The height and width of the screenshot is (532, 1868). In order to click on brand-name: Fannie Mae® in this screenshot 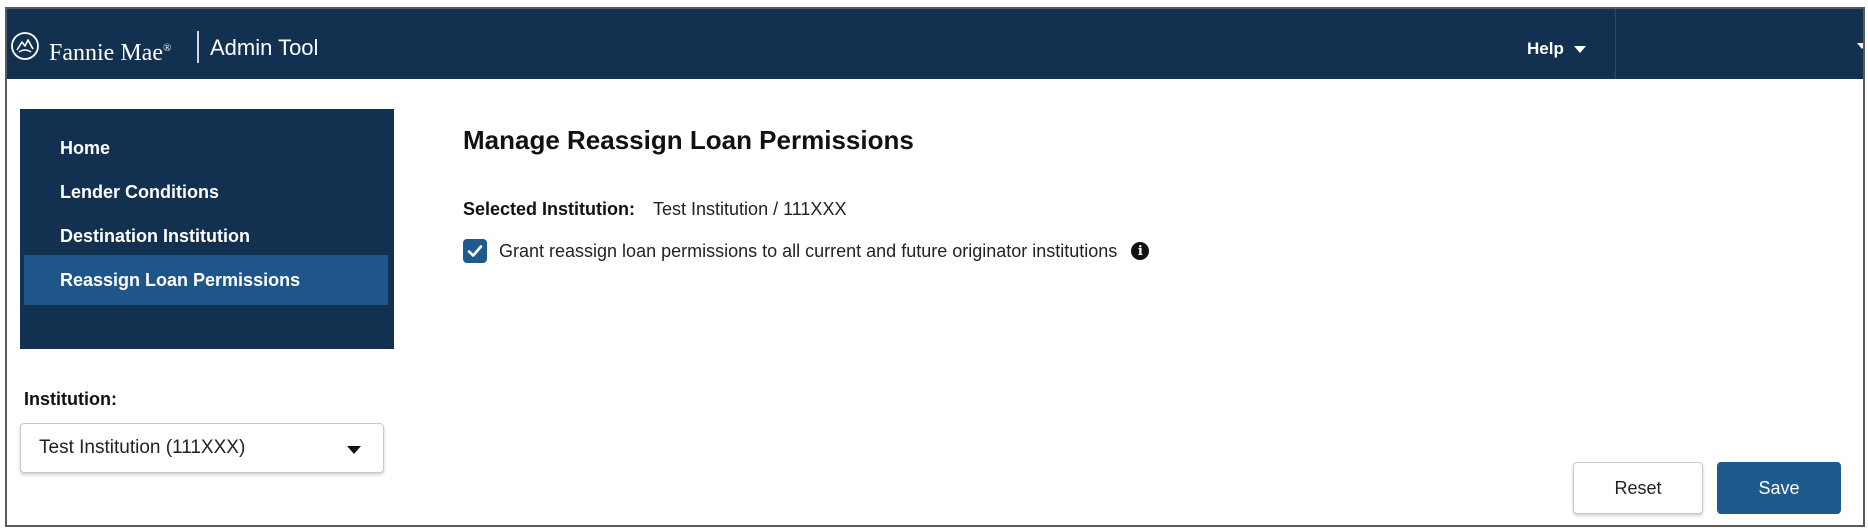, I will do `click(110, 50)`.